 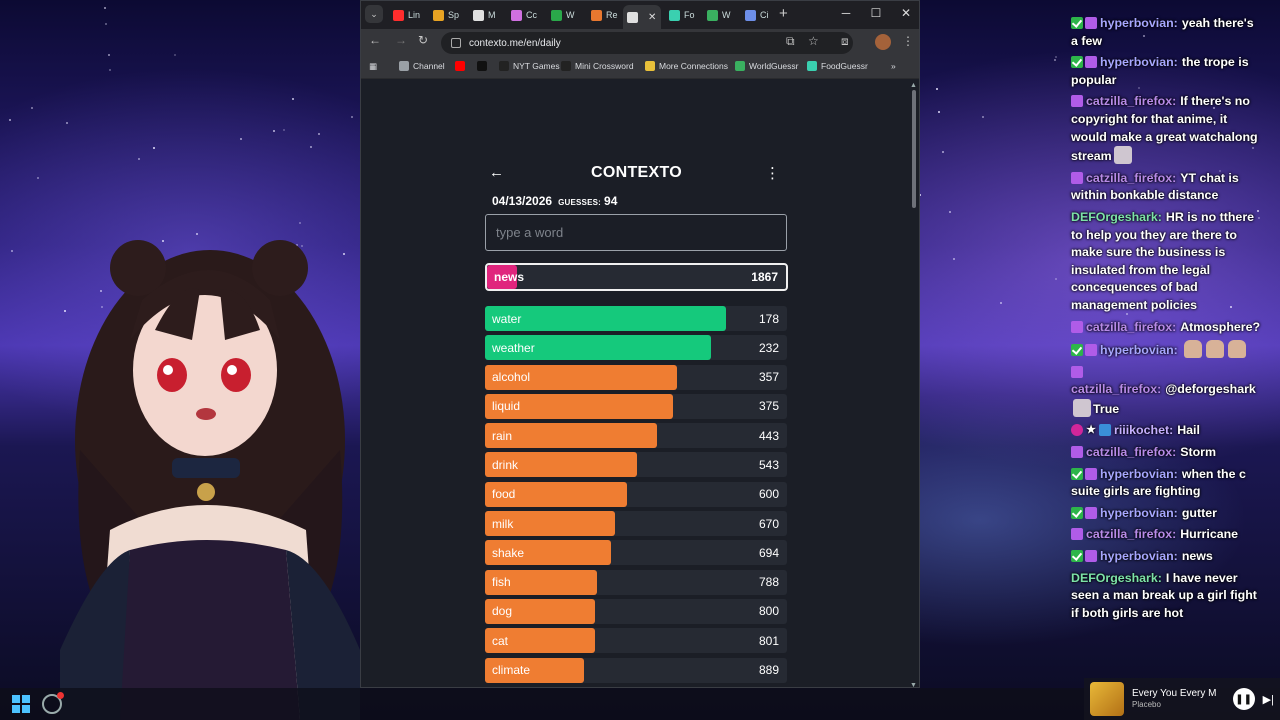 I want to click on extensions-icon: ⧈, so click(x=845, y=41).